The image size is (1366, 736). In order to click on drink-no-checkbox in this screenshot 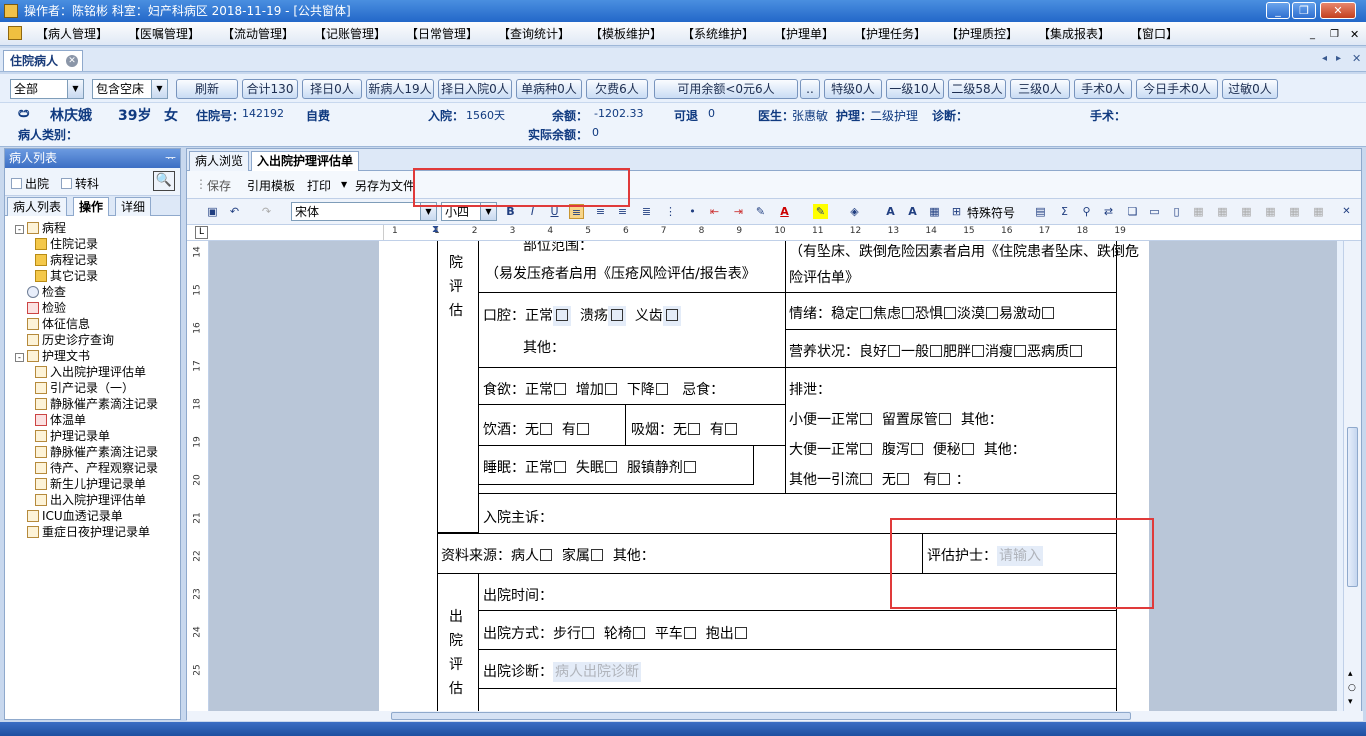, I will do `click(546, 429)`.